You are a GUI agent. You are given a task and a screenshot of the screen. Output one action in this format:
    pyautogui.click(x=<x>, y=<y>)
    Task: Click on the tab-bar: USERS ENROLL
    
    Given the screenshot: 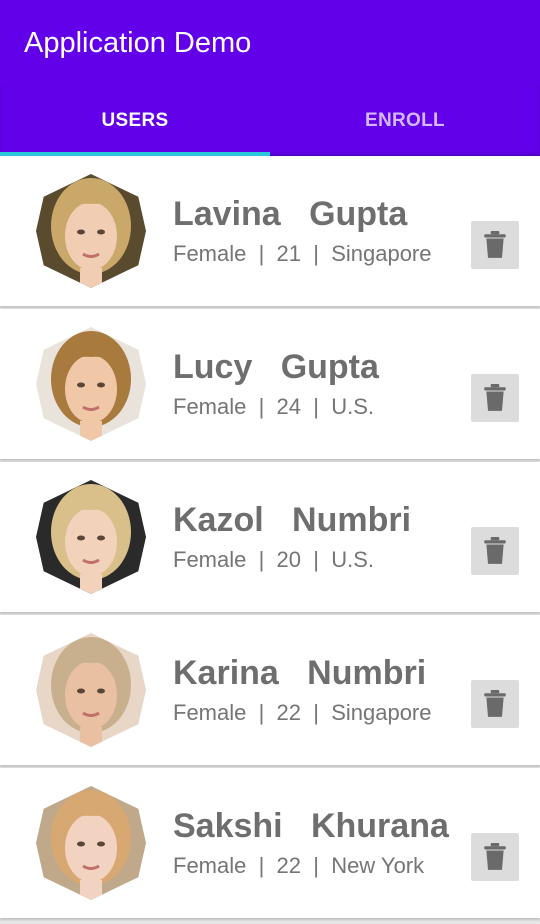 What is the action you would take?
    pyautogui.click(x=270, y=121)
    